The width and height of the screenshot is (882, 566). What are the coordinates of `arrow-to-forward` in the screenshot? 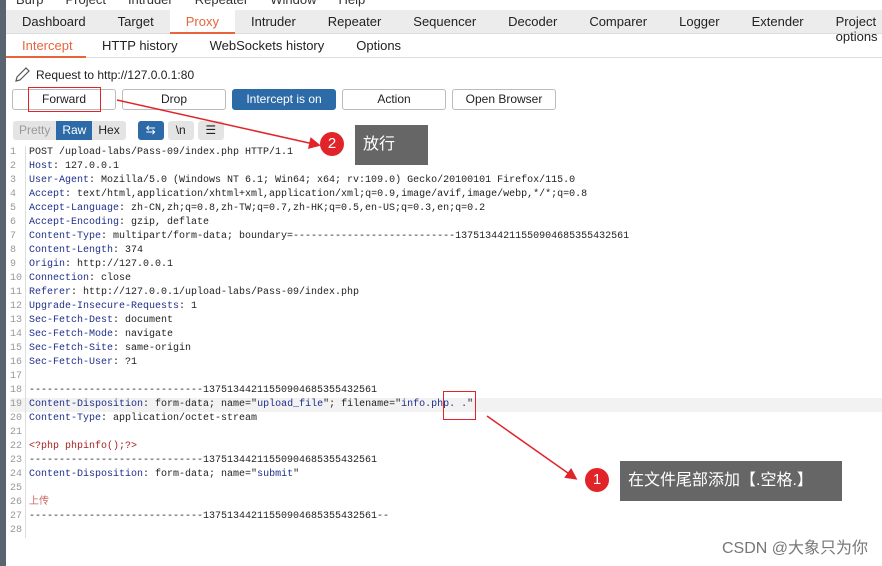 It's located at (218, 124).